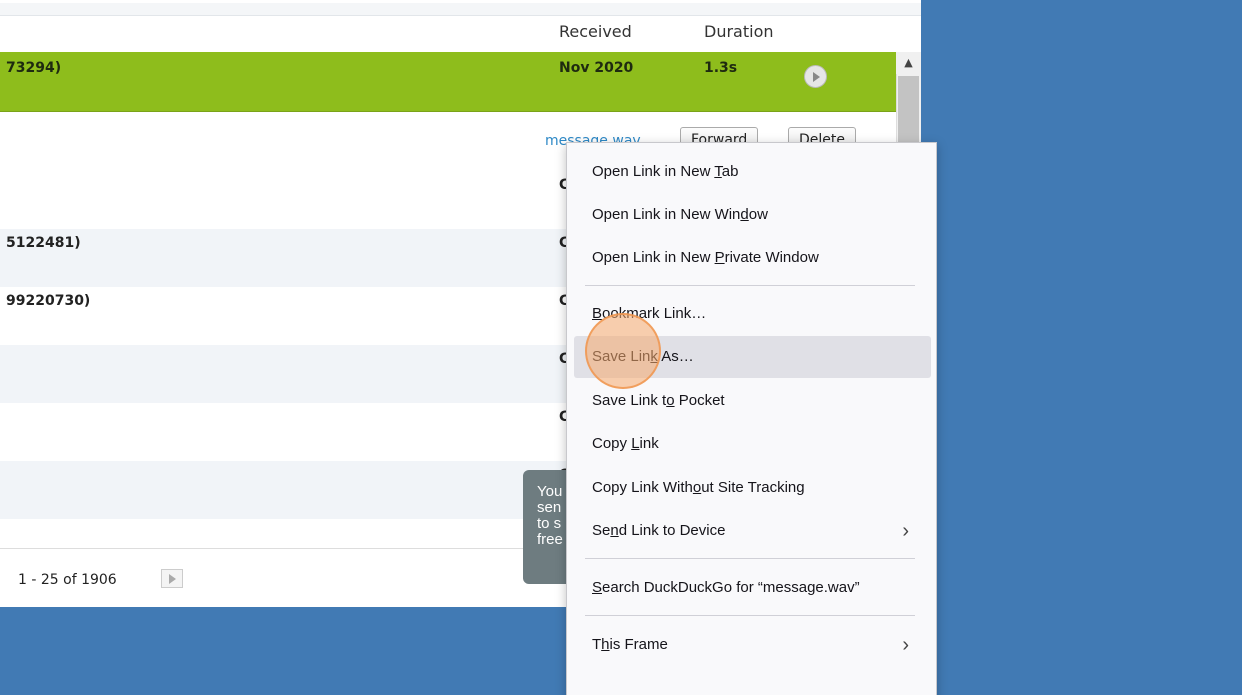 Image resolution: width=1242 pixels, height=695 pixels. I want to click on menu-item-copy-link: Copy Link, so click(752, 444).